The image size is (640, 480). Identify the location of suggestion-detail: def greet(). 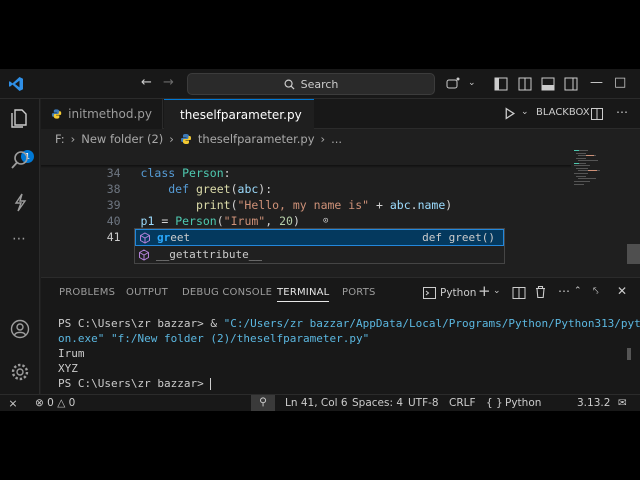
(458, 237).